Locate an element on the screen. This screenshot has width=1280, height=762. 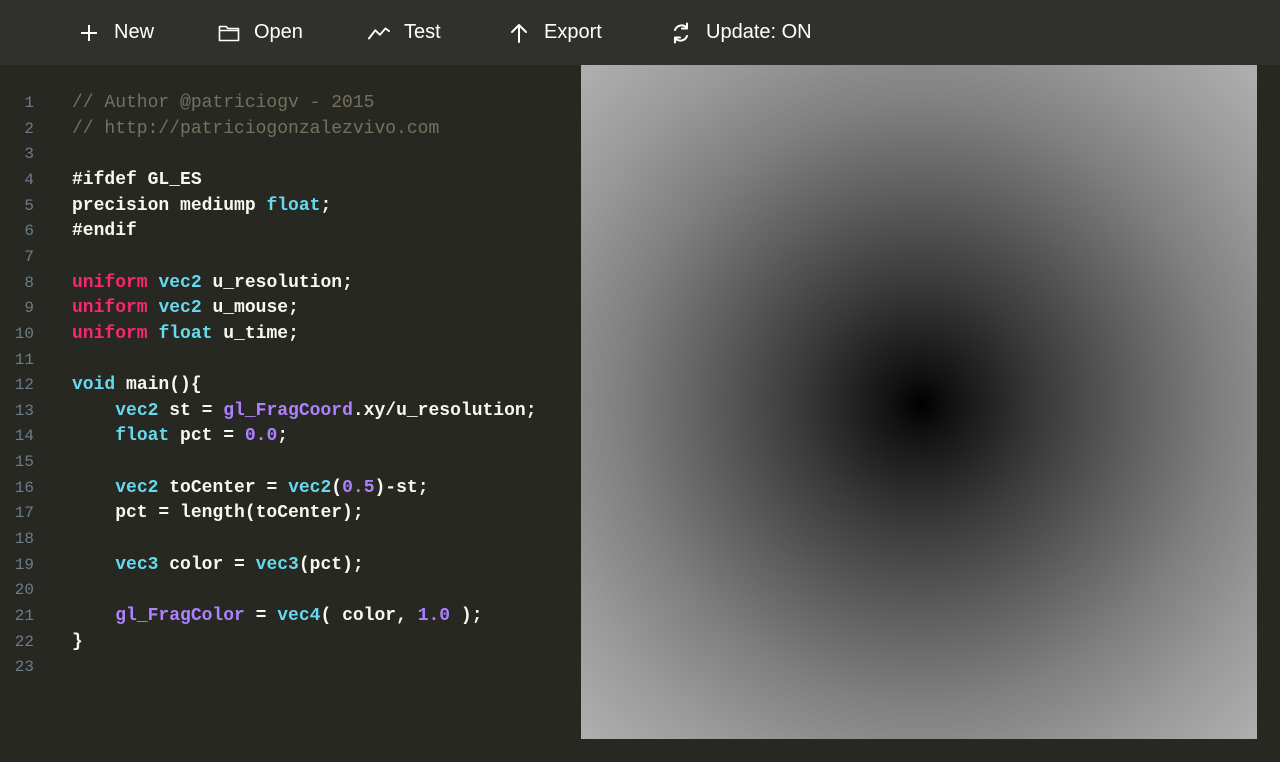
code-text: } is located at coordinates (77, 643).